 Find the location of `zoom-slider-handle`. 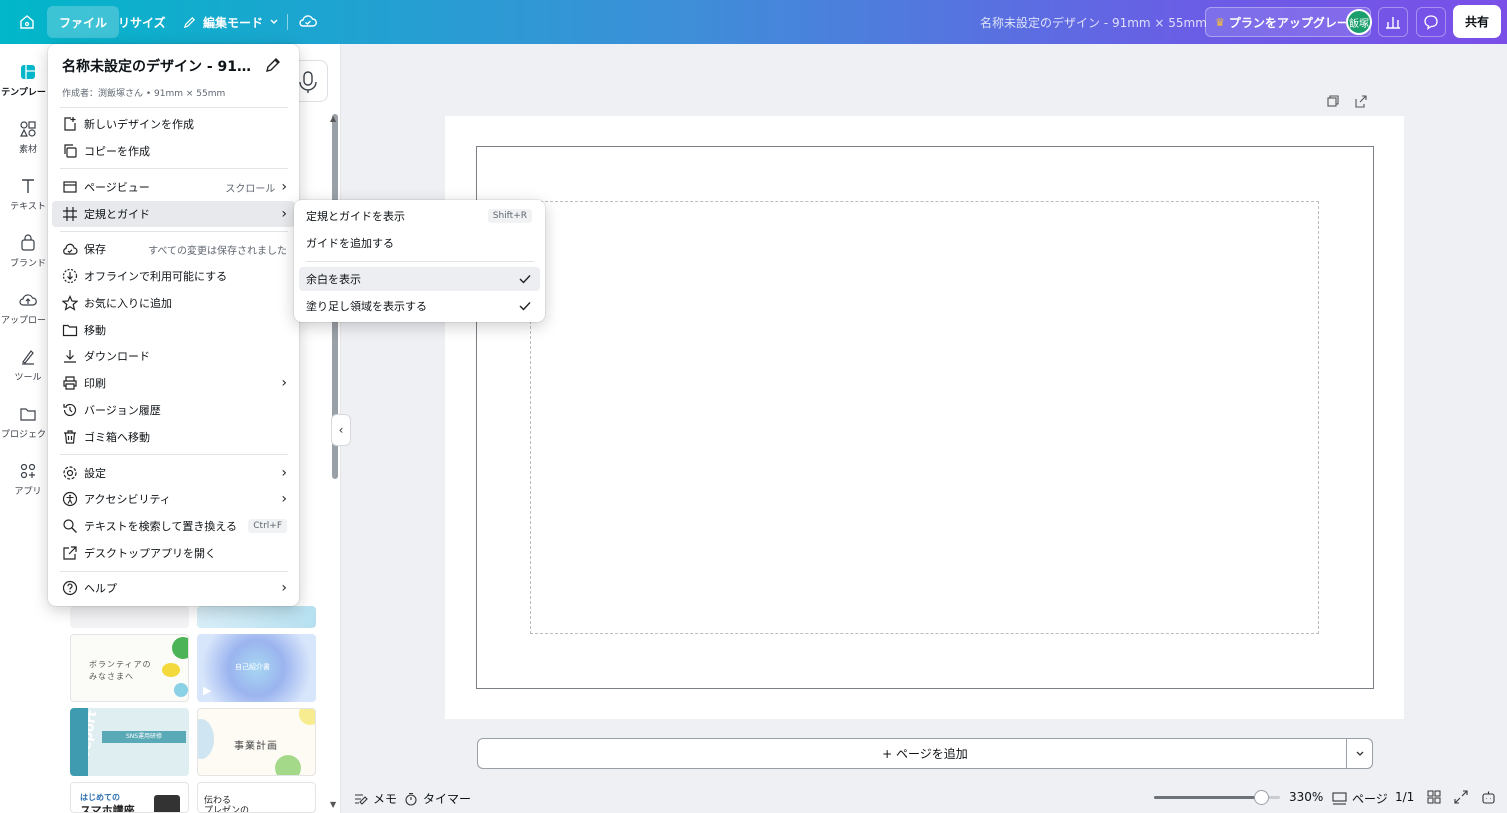

zoom-slider-handle is located at coordinates (1262, 797).